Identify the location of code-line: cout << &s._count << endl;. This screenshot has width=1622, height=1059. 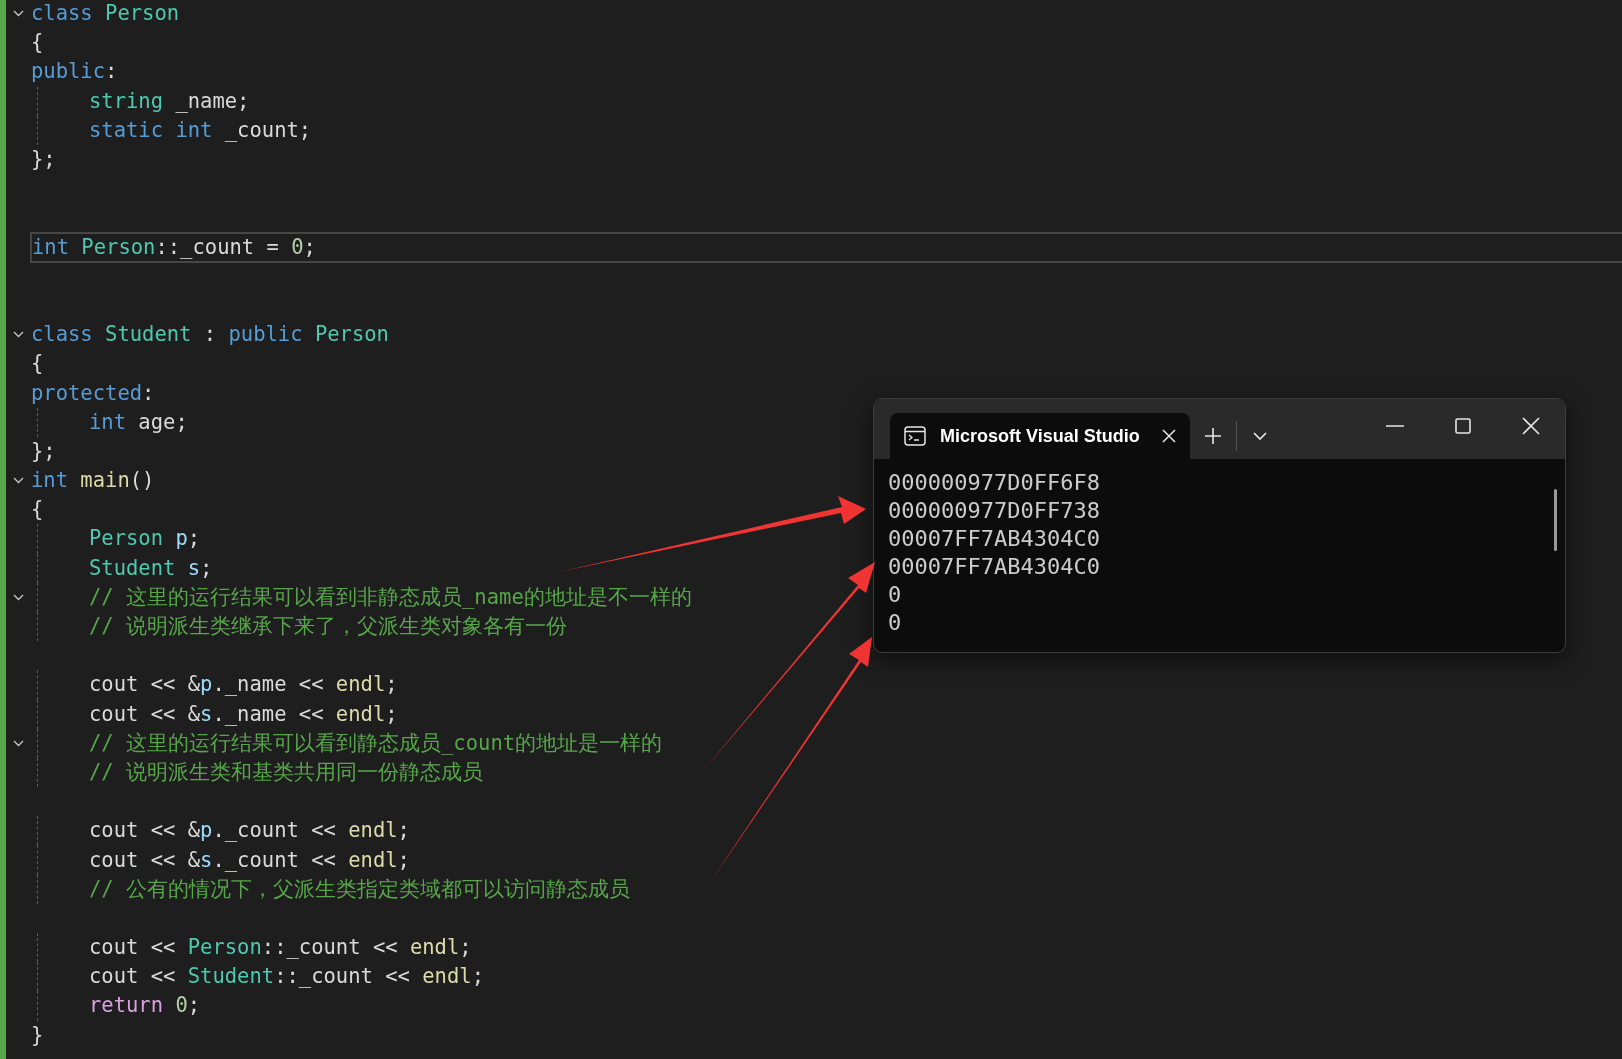
(249, 860).